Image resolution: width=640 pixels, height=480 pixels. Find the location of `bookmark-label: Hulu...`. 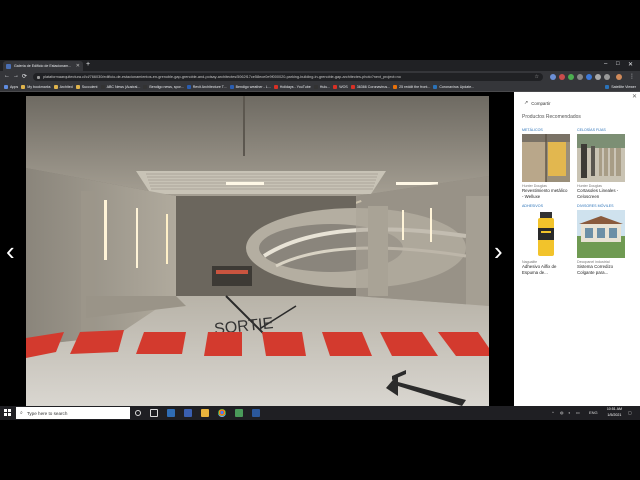

bookmark-label: Hulu... is located at coordinates (325, 87).